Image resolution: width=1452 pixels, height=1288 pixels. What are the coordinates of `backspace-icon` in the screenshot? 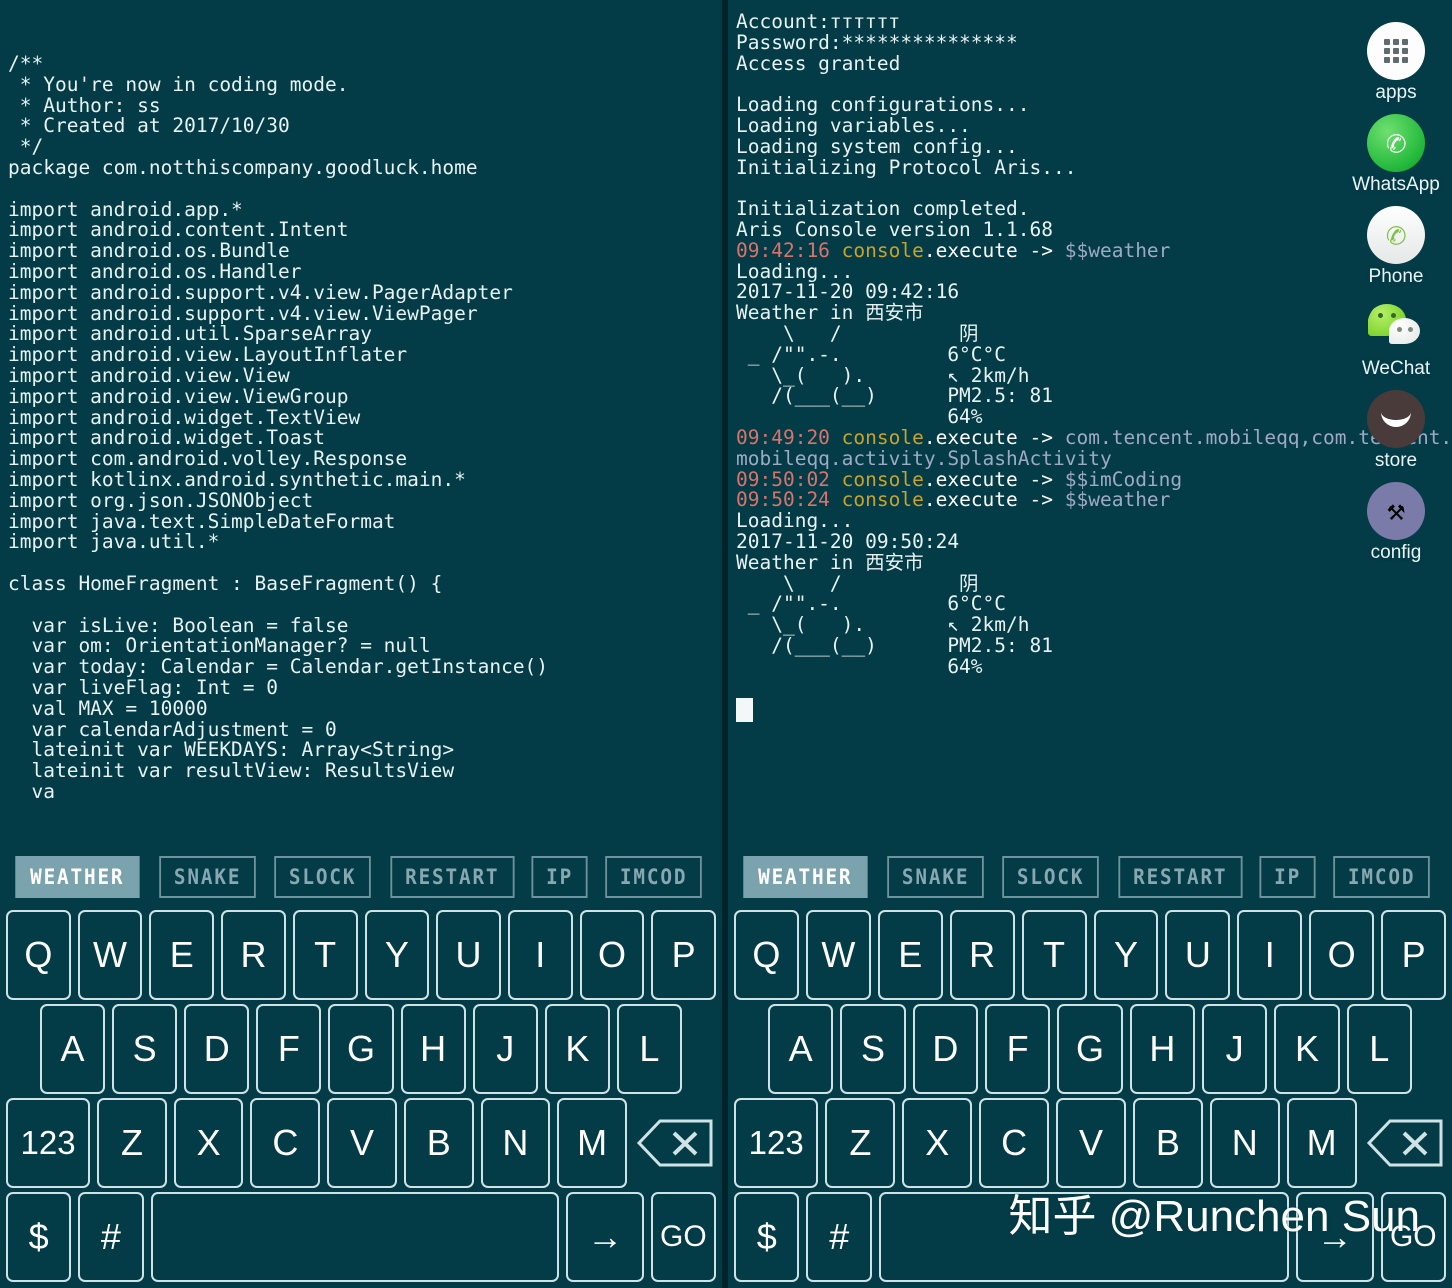 It's located at (675, 1143).